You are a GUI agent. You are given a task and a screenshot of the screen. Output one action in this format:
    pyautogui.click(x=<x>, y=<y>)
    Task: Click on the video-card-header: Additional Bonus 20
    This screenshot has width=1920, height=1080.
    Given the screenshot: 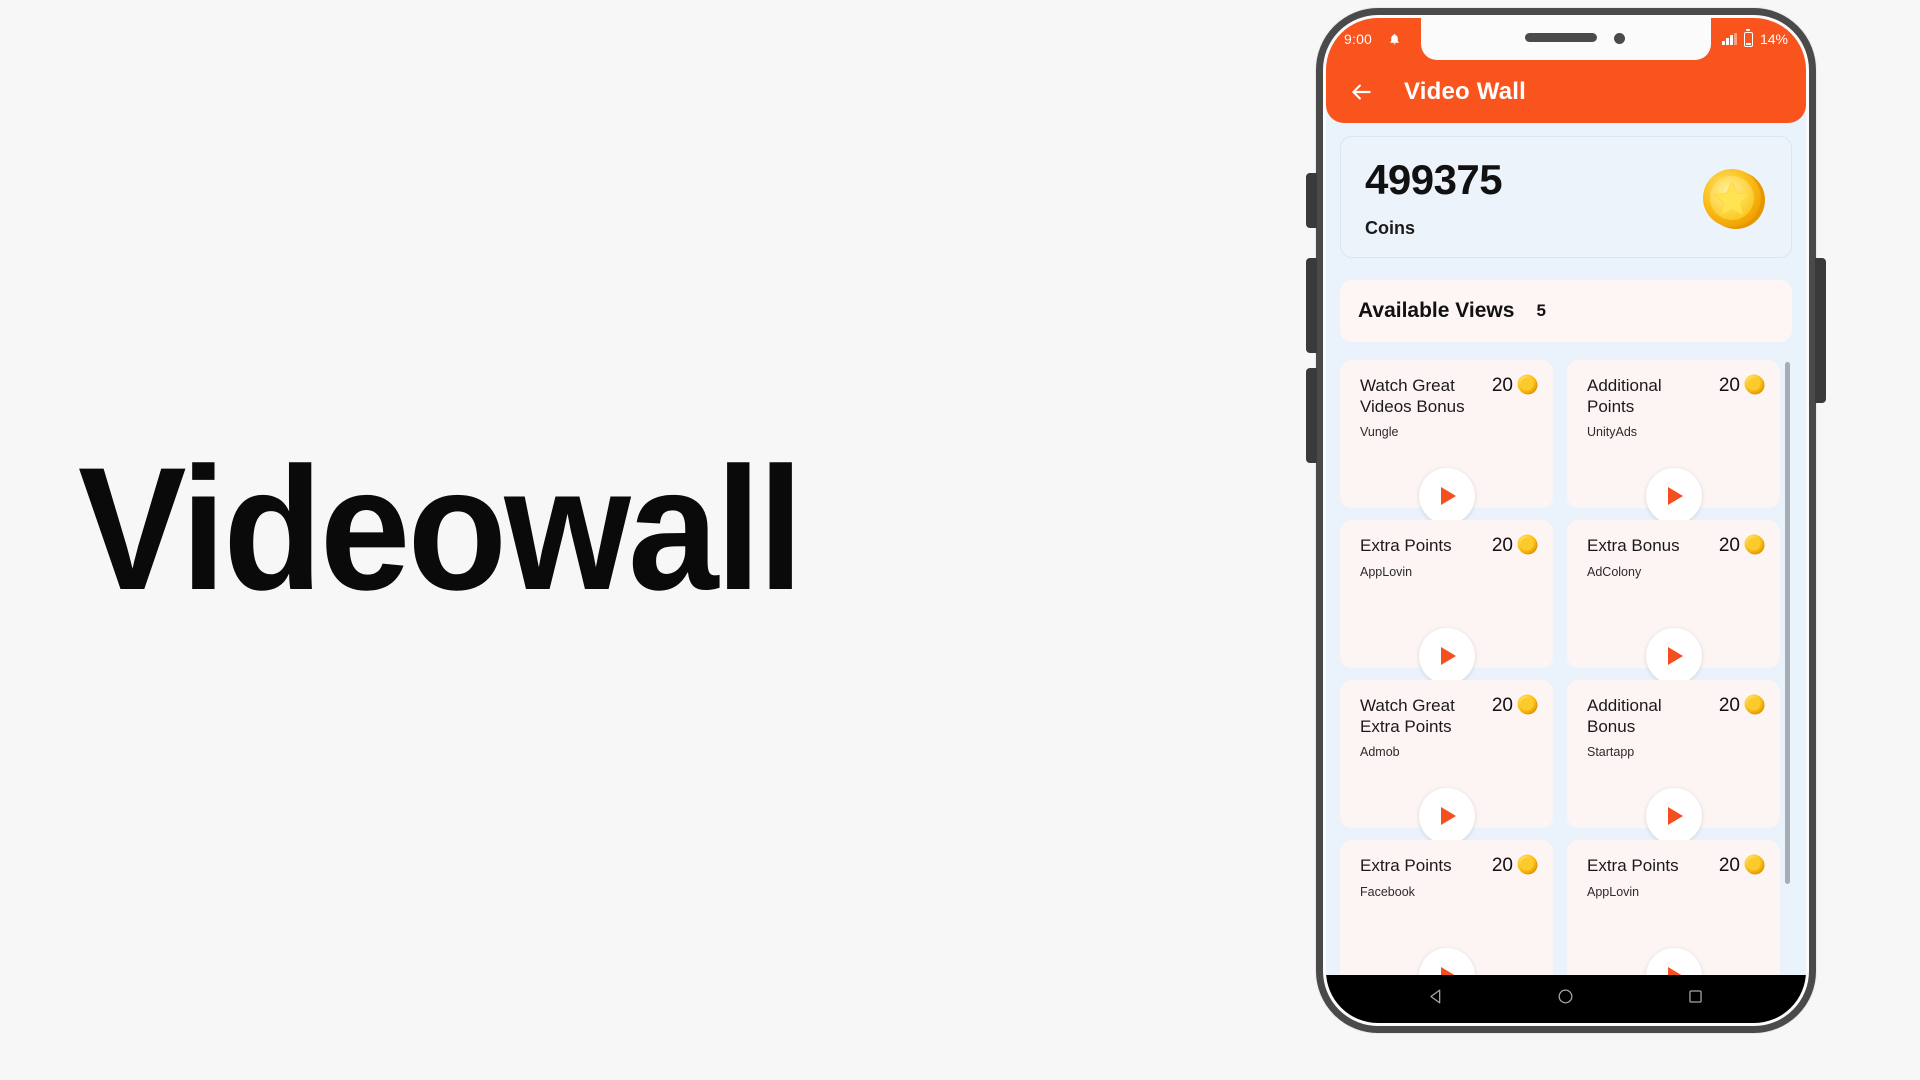 What is the action you would take?
    pyautogui.click(x=1676, y=715)
    